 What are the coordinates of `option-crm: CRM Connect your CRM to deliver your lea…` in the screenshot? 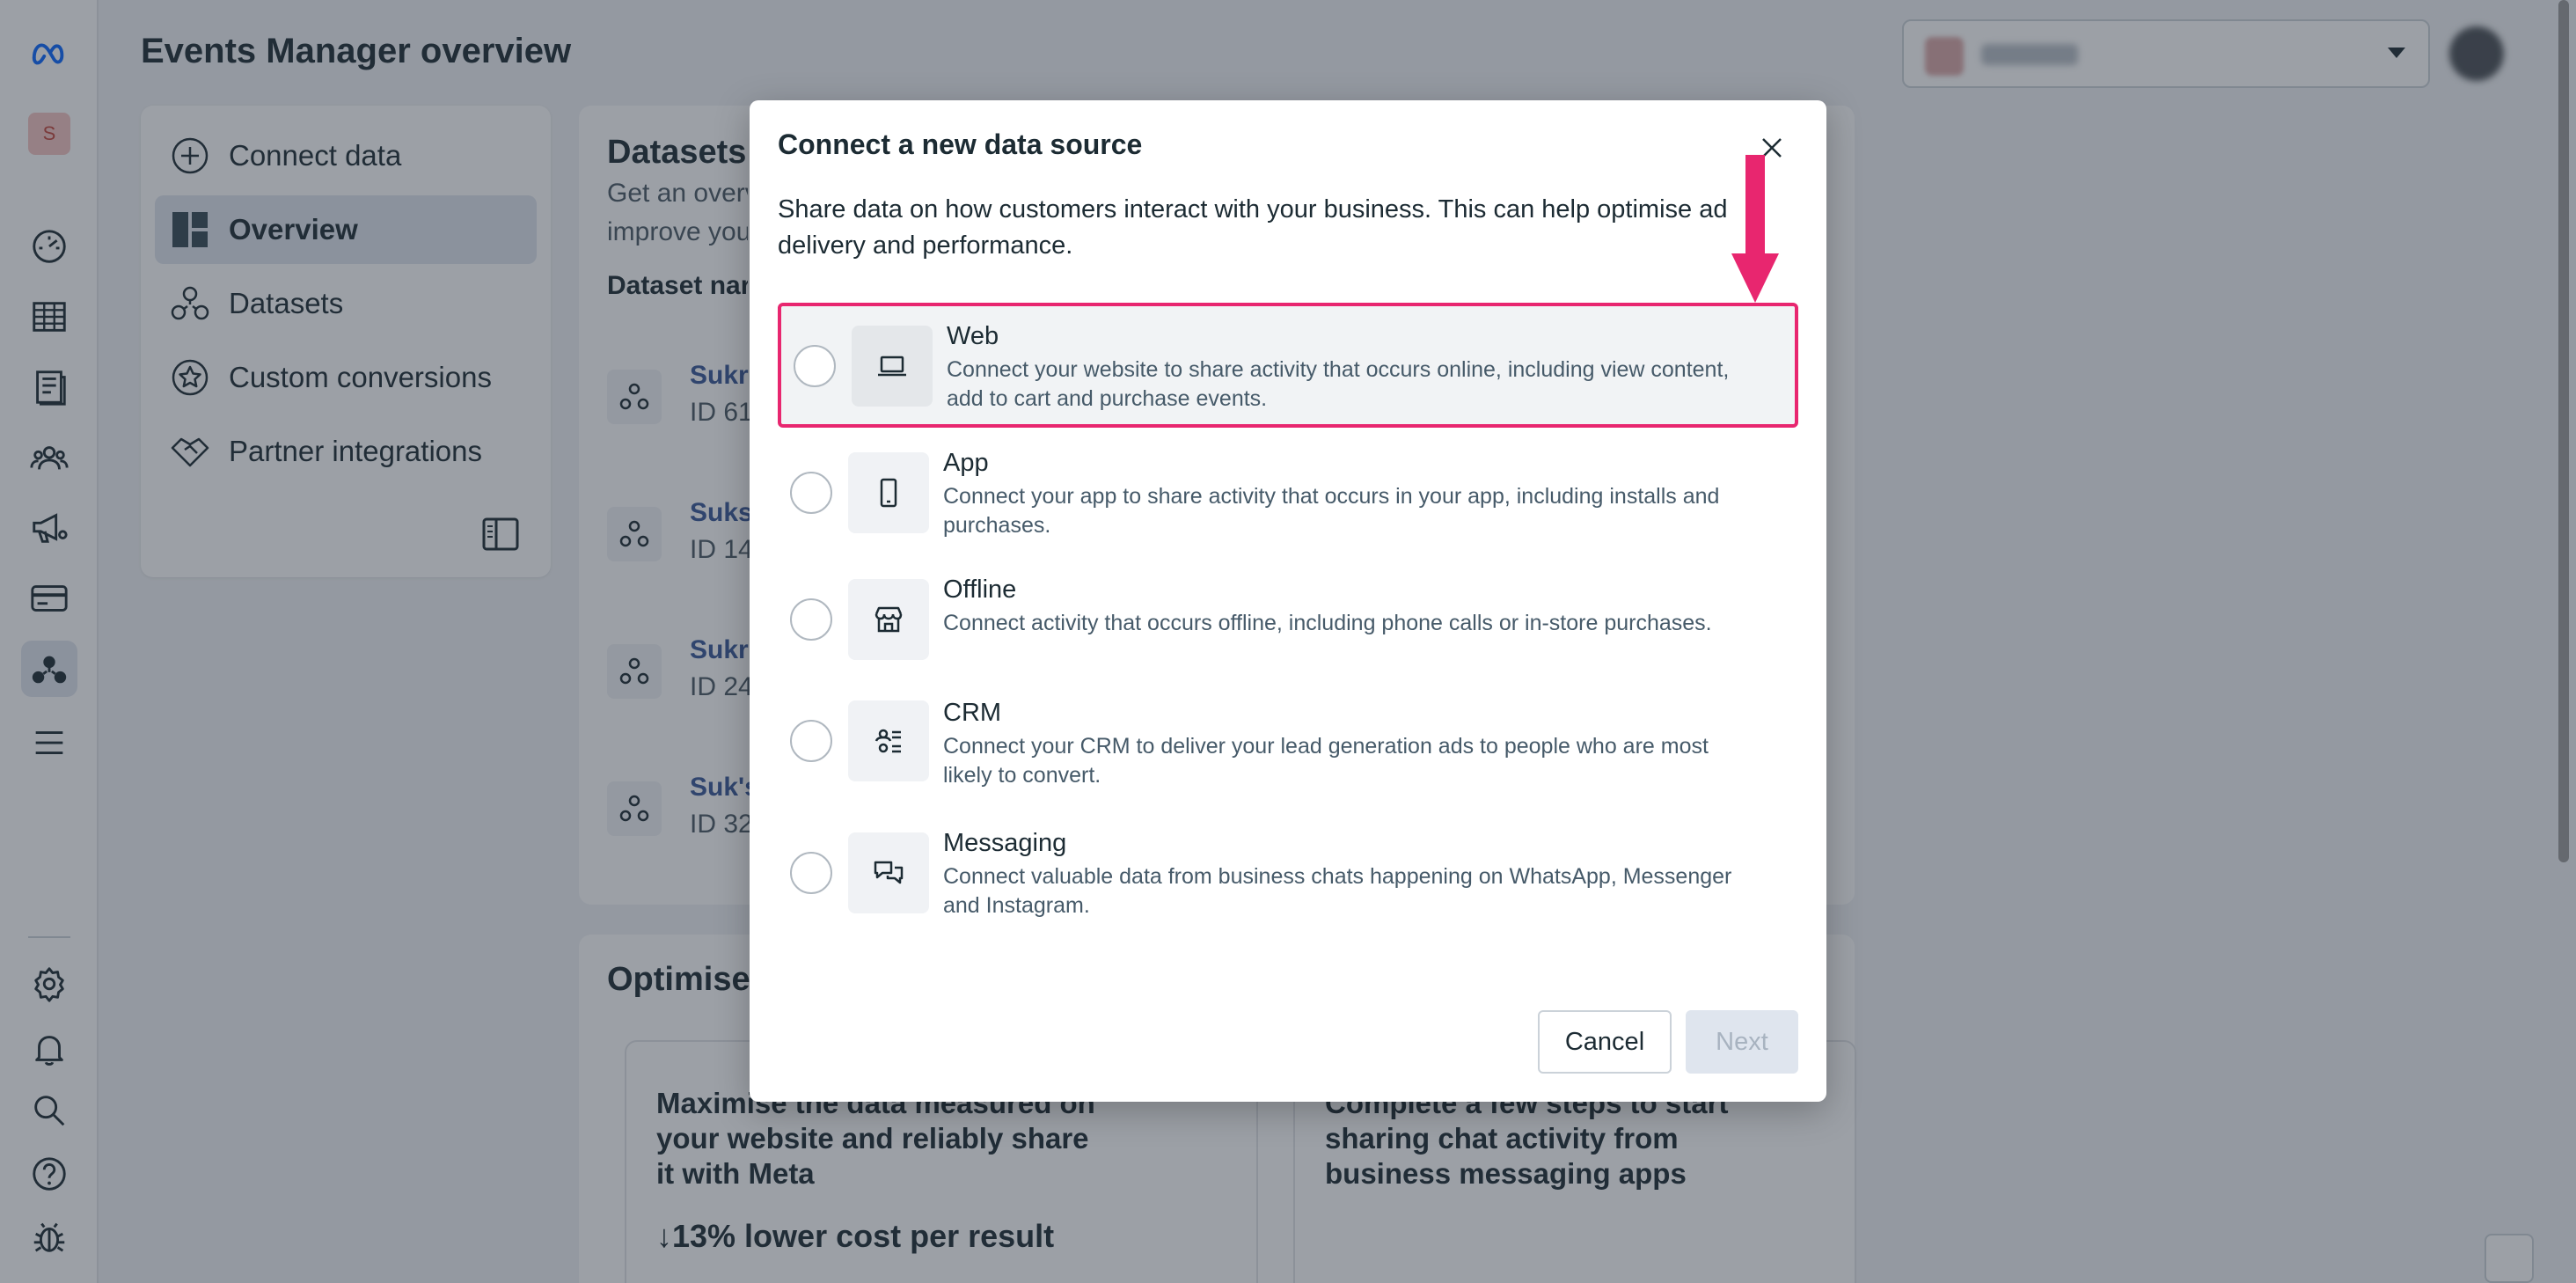 It's located at (1288, 761).